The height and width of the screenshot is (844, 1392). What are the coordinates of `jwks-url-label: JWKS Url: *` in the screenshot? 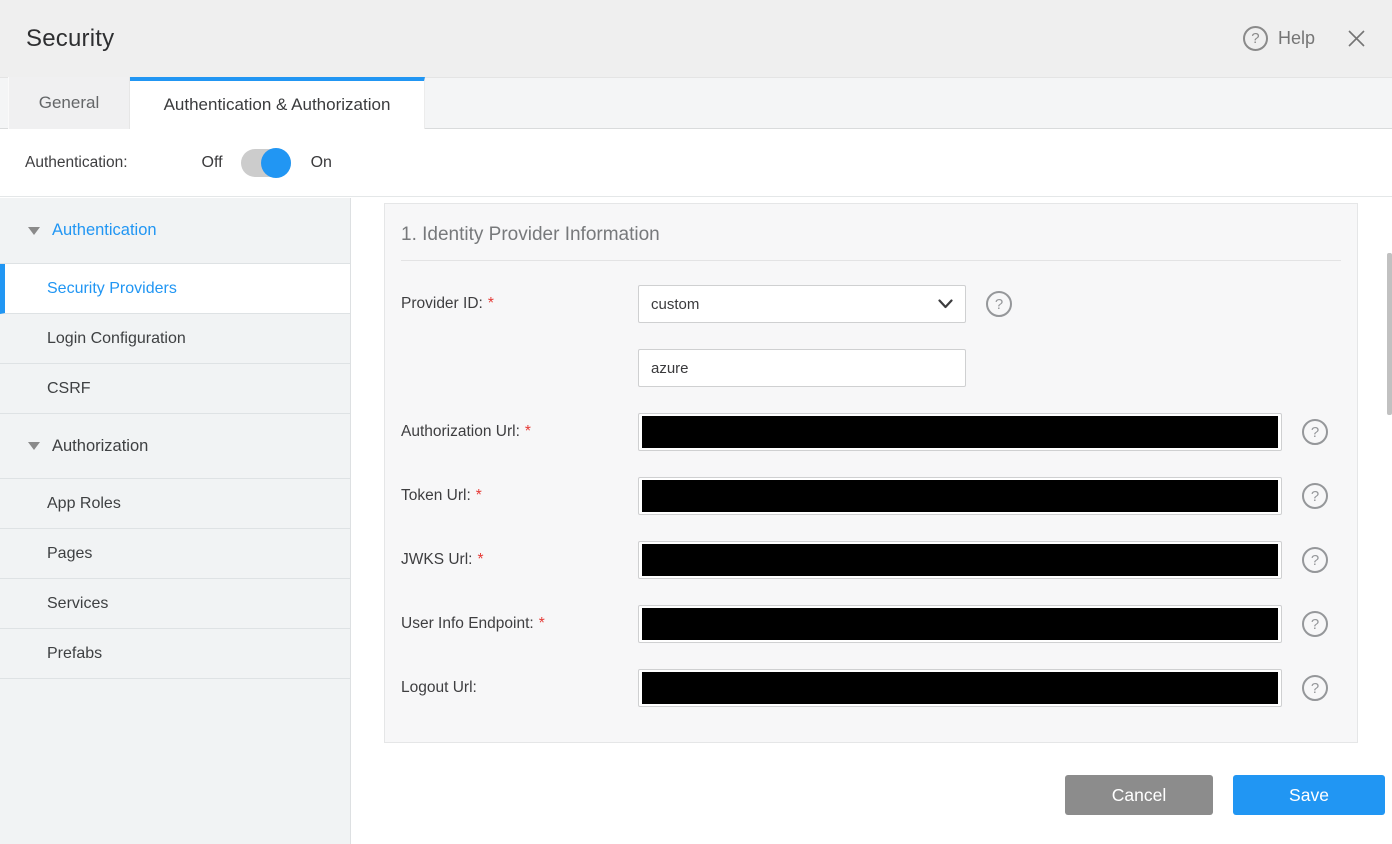 It's located at (442, 559).